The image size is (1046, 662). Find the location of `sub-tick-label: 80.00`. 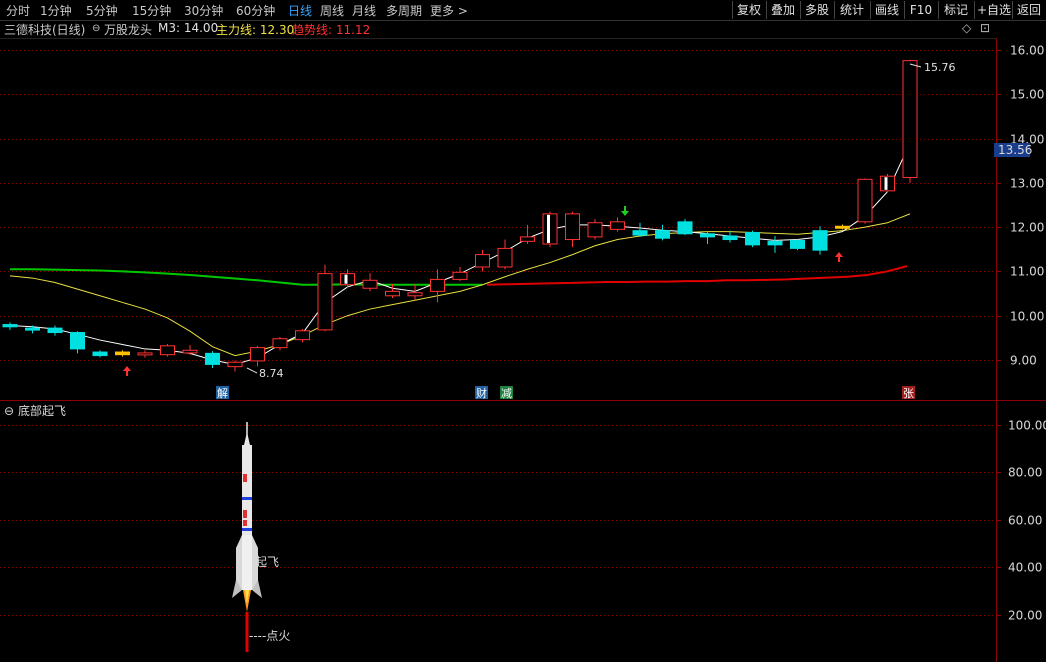

sub-tick-label: 80.00 is located at coordinates (1025, 473).